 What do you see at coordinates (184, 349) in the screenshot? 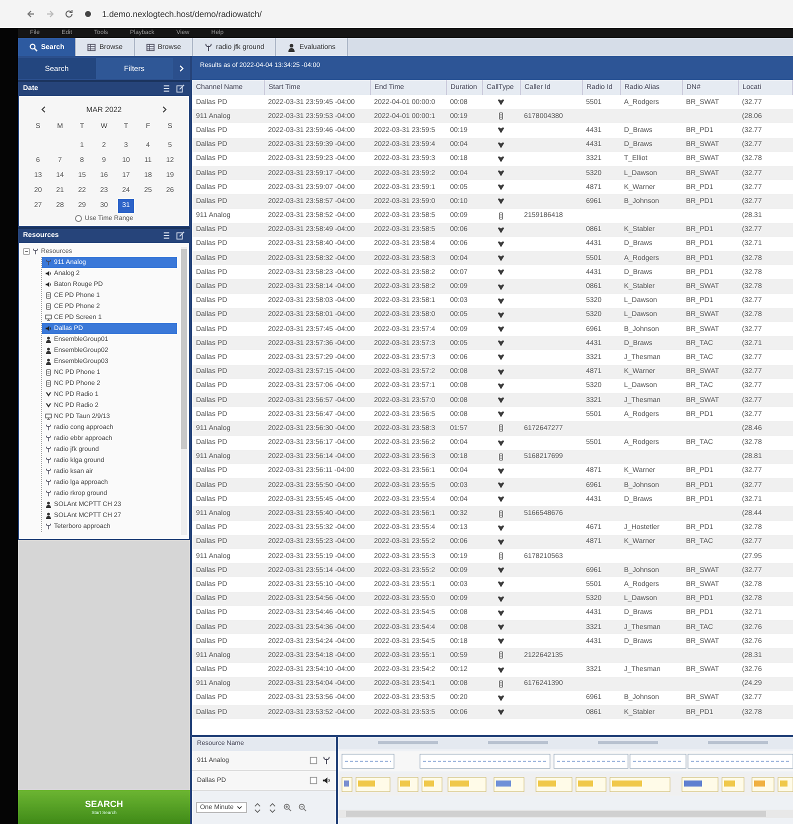
I see `scroll-thumb` at bounding box center [184, 349].